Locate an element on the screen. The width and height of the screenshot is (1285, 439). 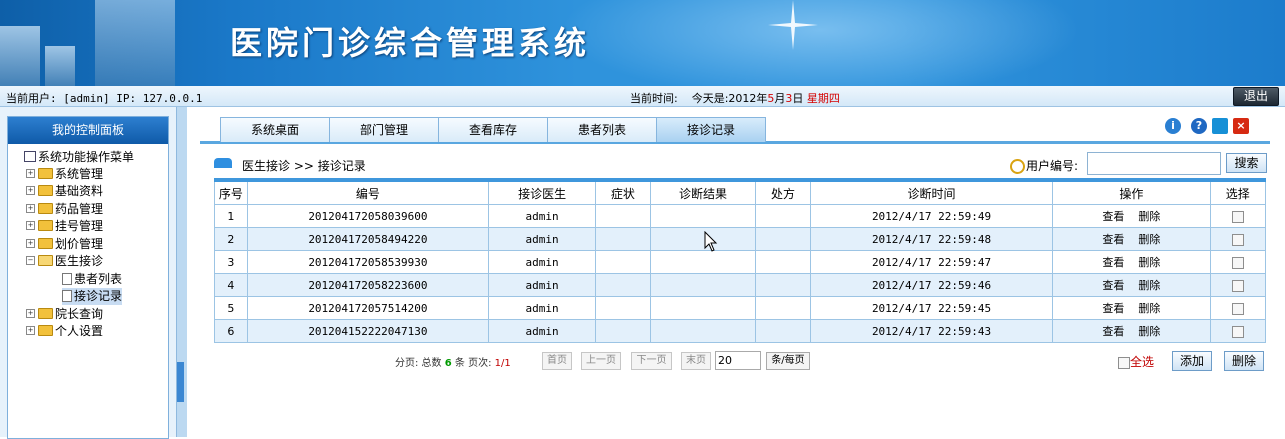
tab-visit-records: 接诊记录 is located at coordinates (711, 129).